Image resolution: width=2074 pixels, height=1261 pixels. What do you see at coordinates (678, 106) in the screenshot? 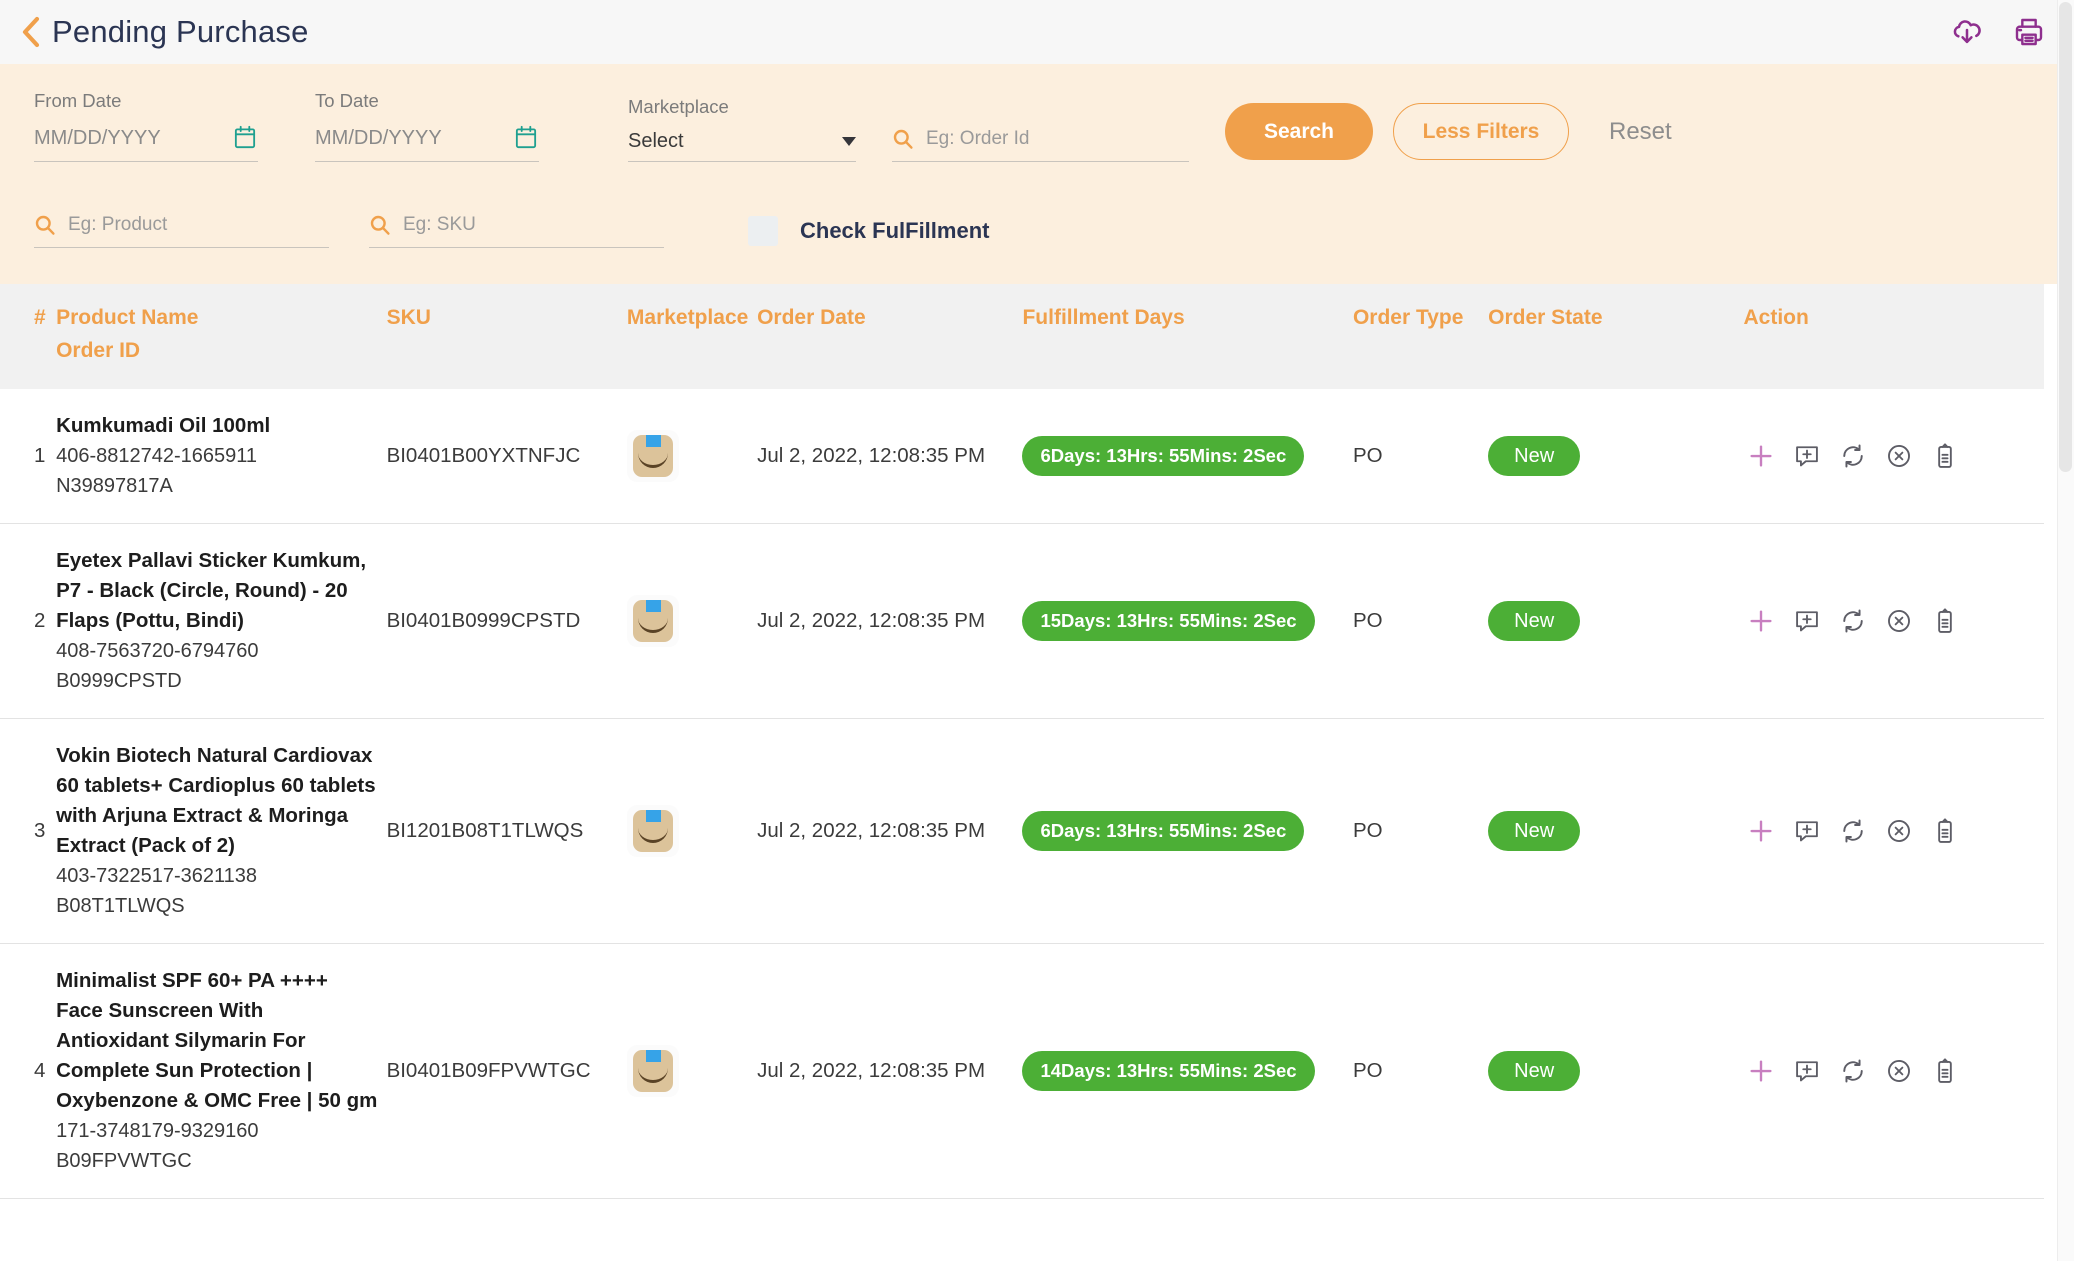
I see `marketplace-label: Marketplace` at bounding box center [678, 106].